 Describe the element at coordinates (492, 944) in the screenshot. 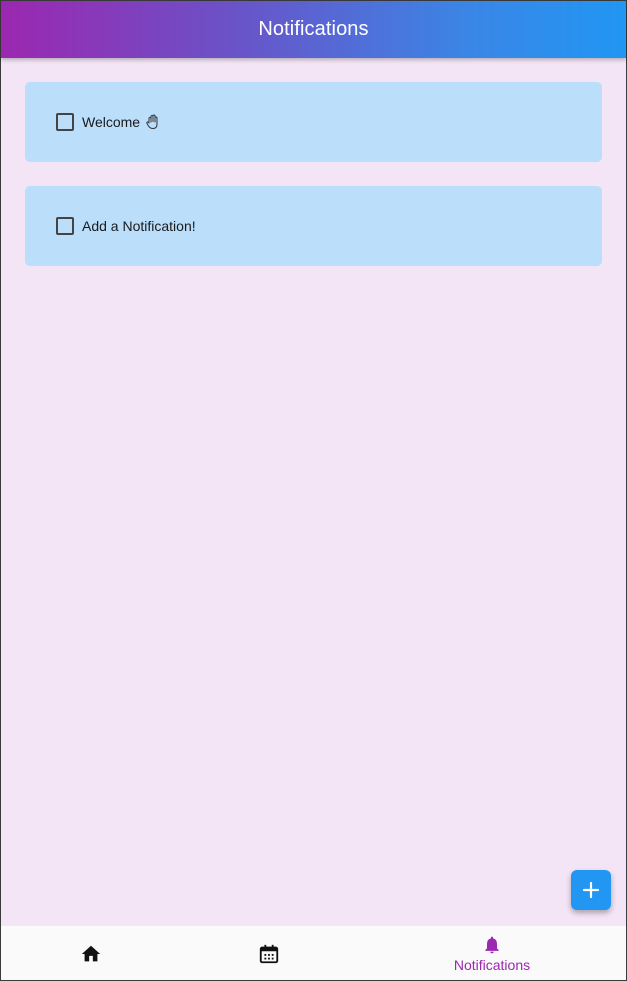

I see `bell-icon` at that location.